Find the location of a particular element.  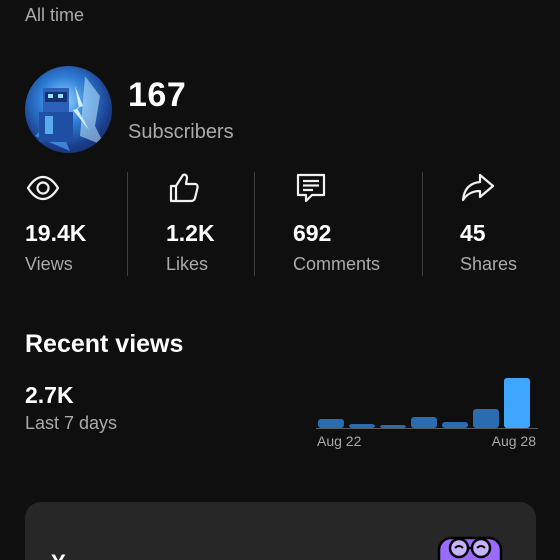

stat-value: 45 is located at coordinates (473, 233).